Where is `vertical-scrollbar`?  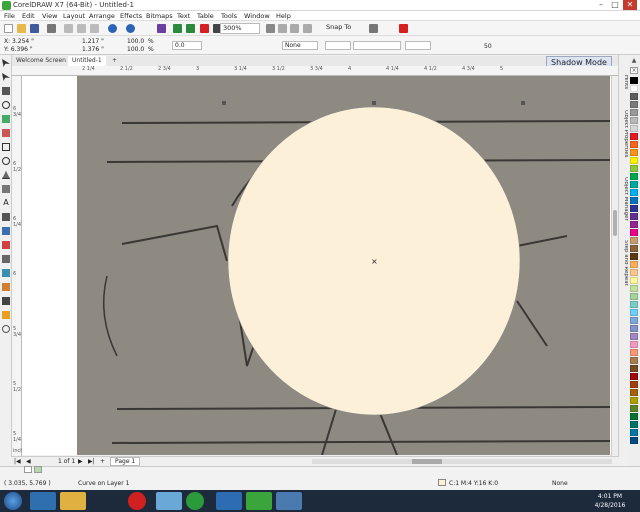 vertical-scrollbar is located at coordinates (614, 266).